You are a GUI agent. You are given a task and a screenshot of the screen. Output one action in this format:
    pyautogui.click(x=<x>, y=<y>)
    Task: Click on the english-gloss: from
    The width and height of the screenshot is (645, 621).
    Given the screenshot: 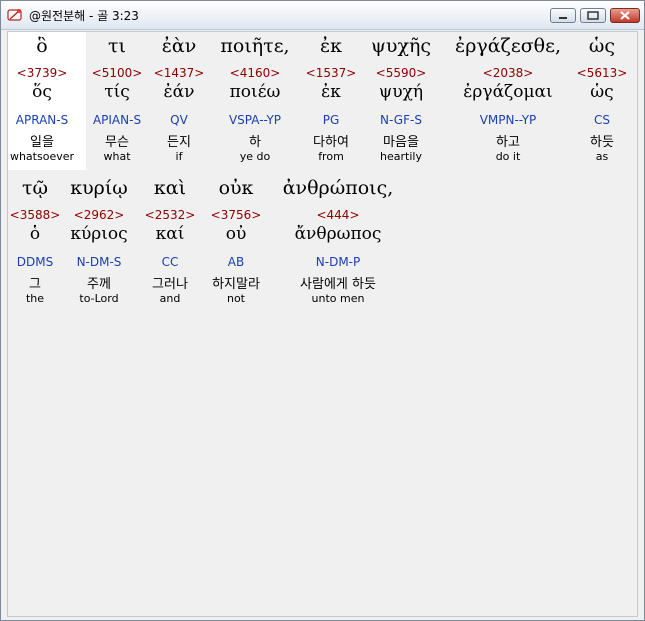 What is the action you would take?
    pyautogui.click(x=331, y=156)
    